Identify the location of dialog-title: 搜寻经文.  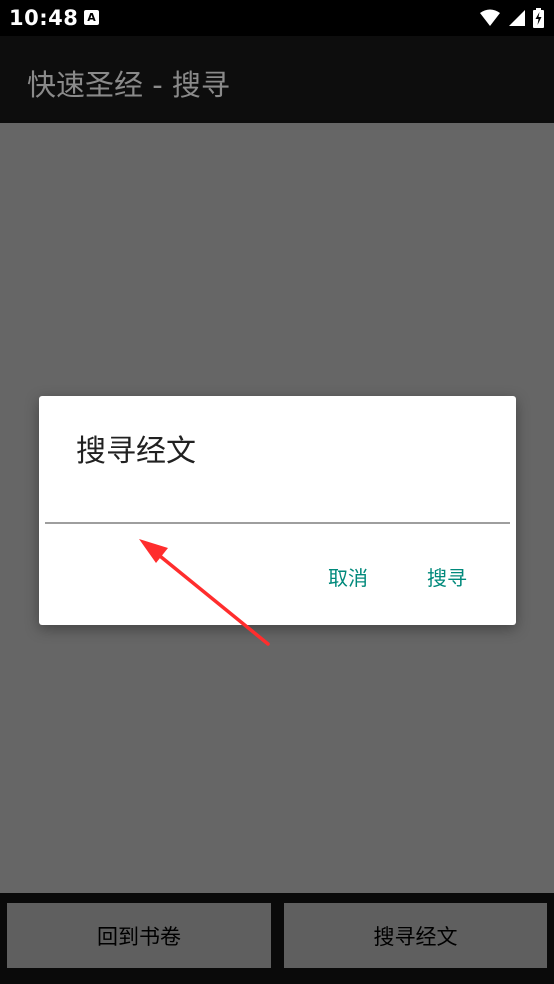
(136, 451).